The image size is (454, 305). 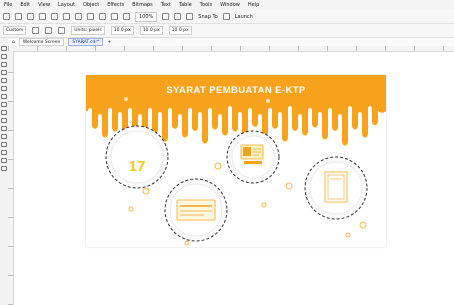 What do you see at coordinates (244, 17) in the screenshot?
I see `launch-dropdown: Launch` at bounding box center [244, 17].